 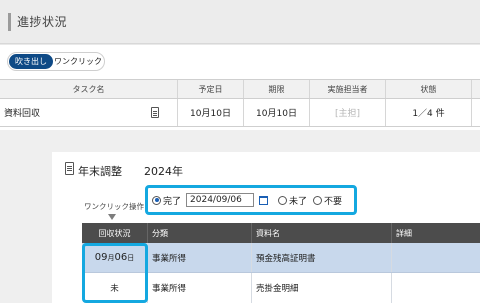 I want to click on radio-not-done-label: 未了, so click(x=298, y=200).